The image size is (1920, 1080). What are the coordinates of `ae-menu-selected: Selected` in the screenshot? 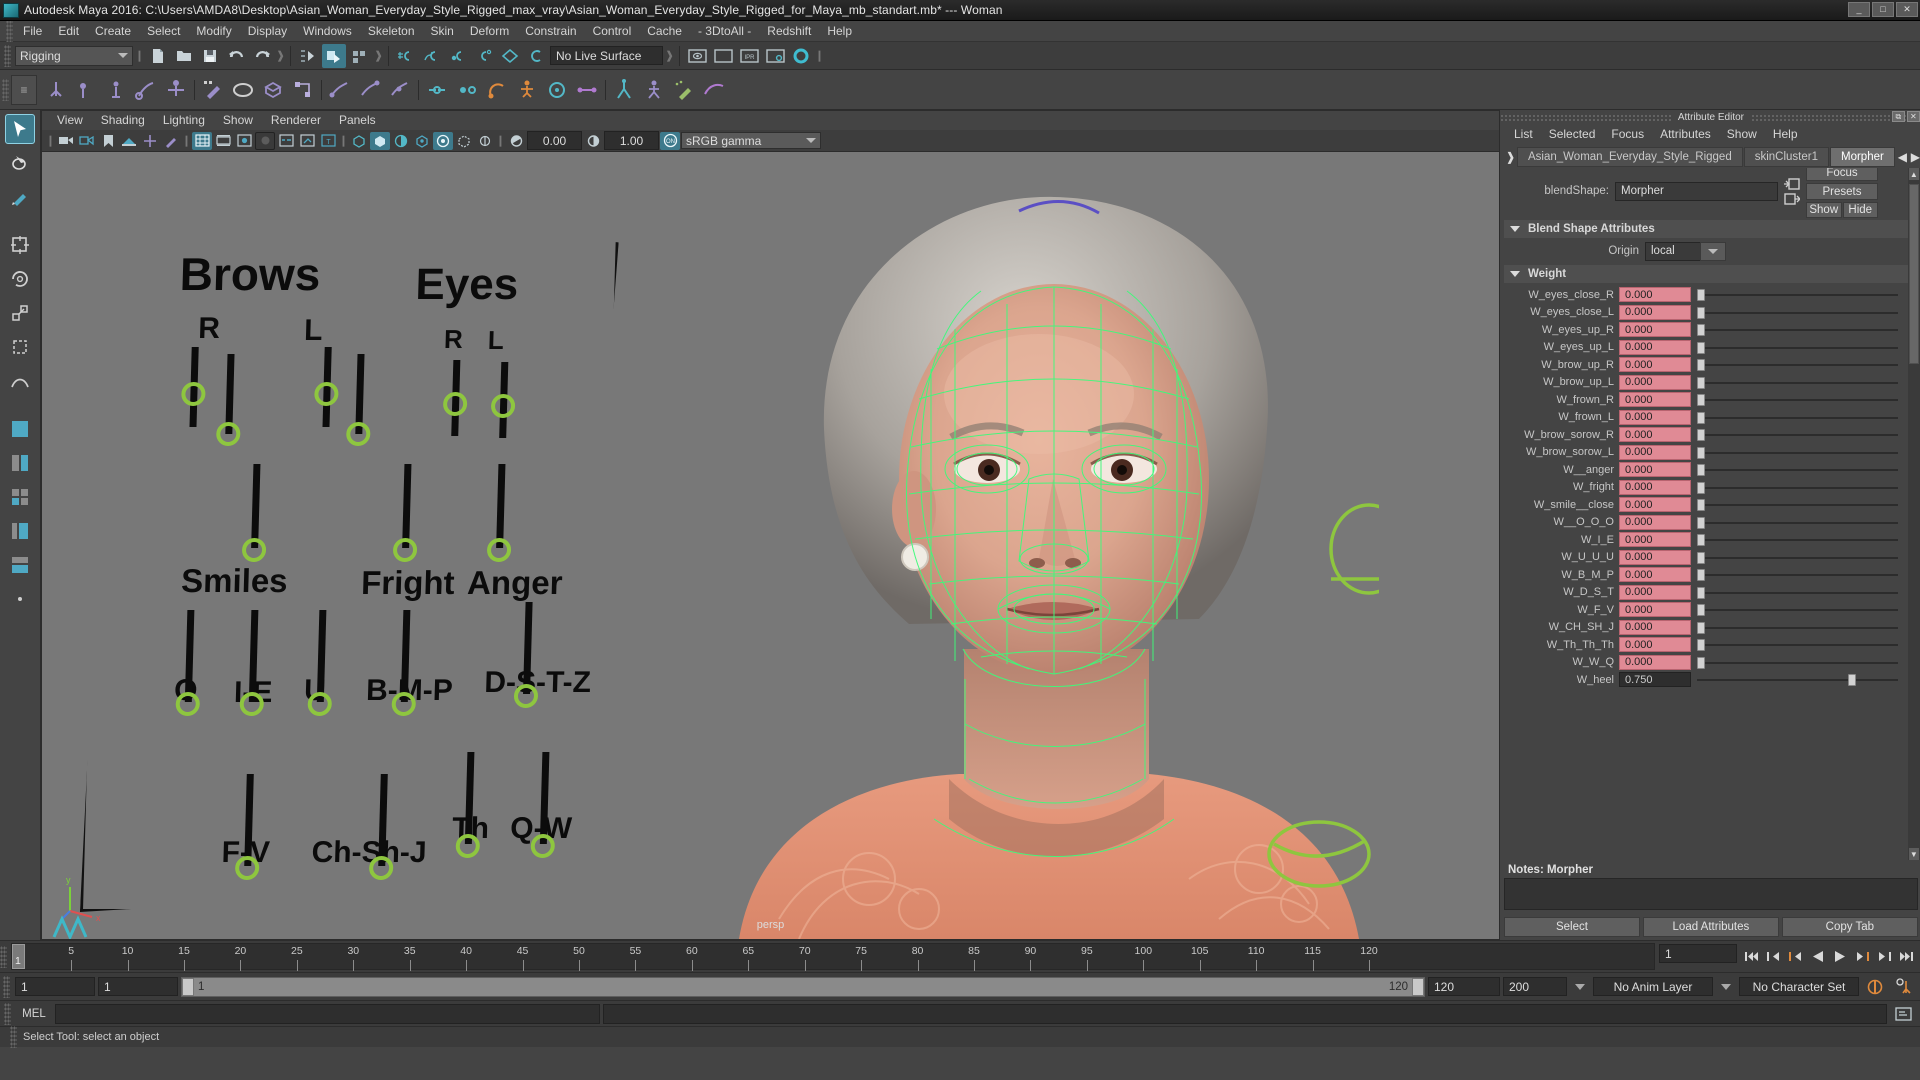 It's located at (1572, 134).